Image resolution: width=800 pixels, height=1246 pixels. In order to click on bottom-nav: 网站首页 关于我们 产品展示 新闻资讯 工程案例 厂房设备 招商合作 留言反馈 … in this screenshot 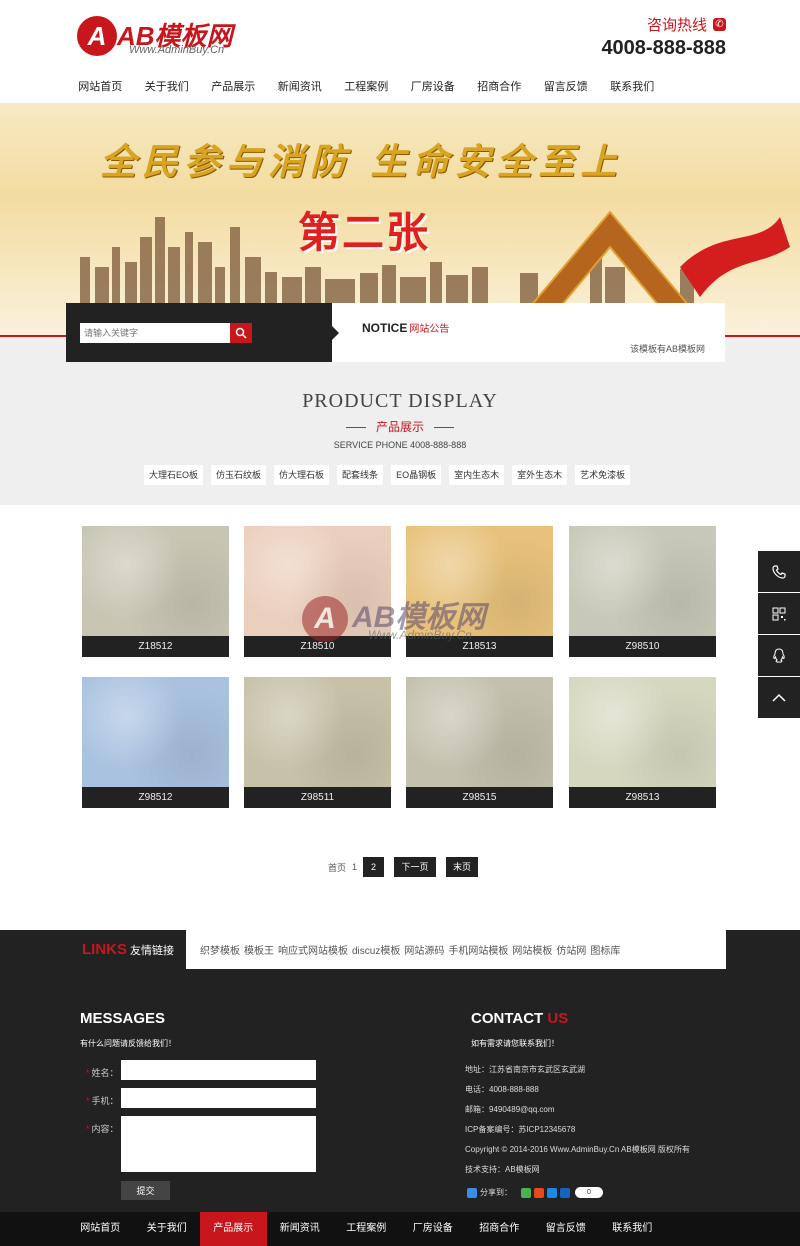, I will do `click(400, 1229)`.